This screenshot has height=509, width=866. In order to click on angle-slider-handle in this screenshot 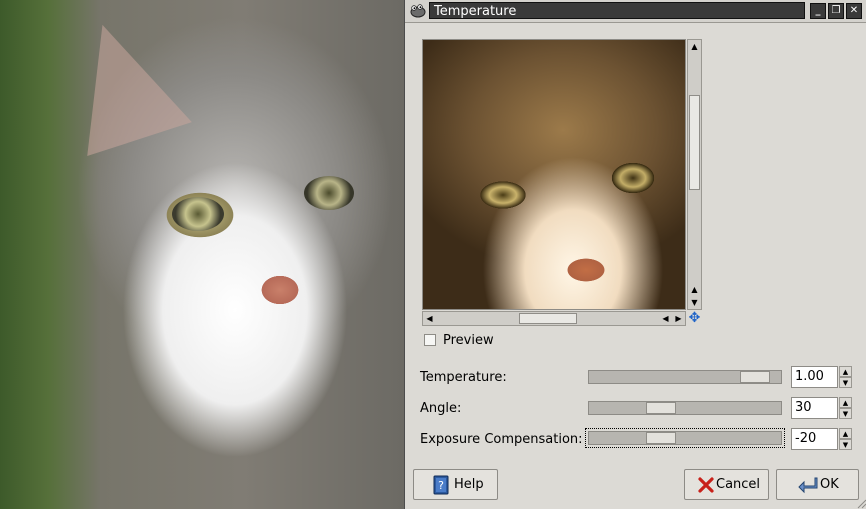, I will do `click(661, 408)`.